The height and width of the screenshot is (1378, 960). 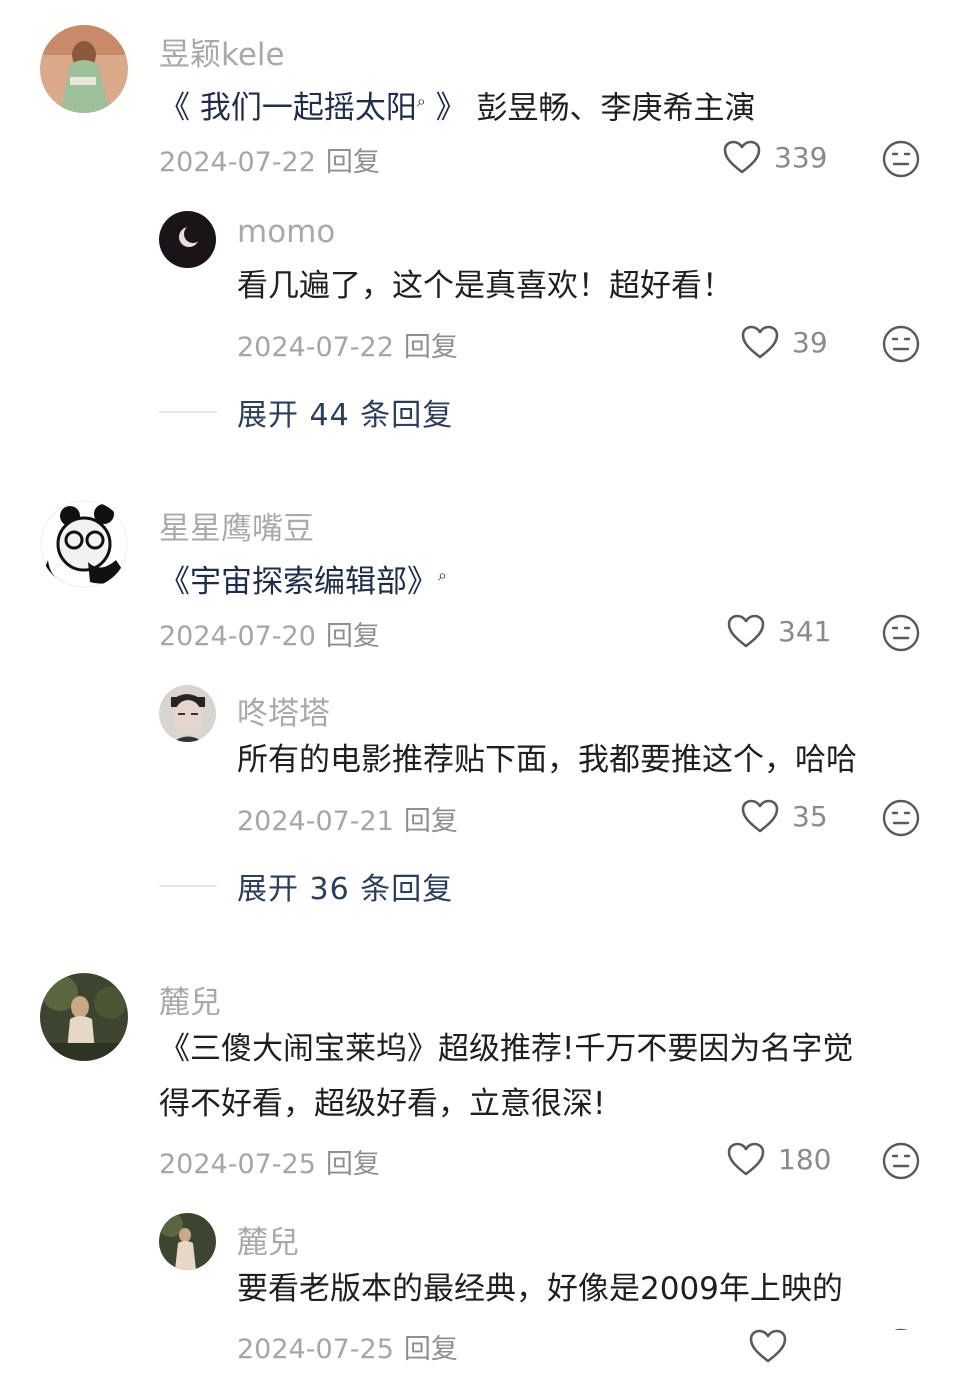 I want to click on reply-meta: 2024-07-25 回复, so click(x=347, y=1346).